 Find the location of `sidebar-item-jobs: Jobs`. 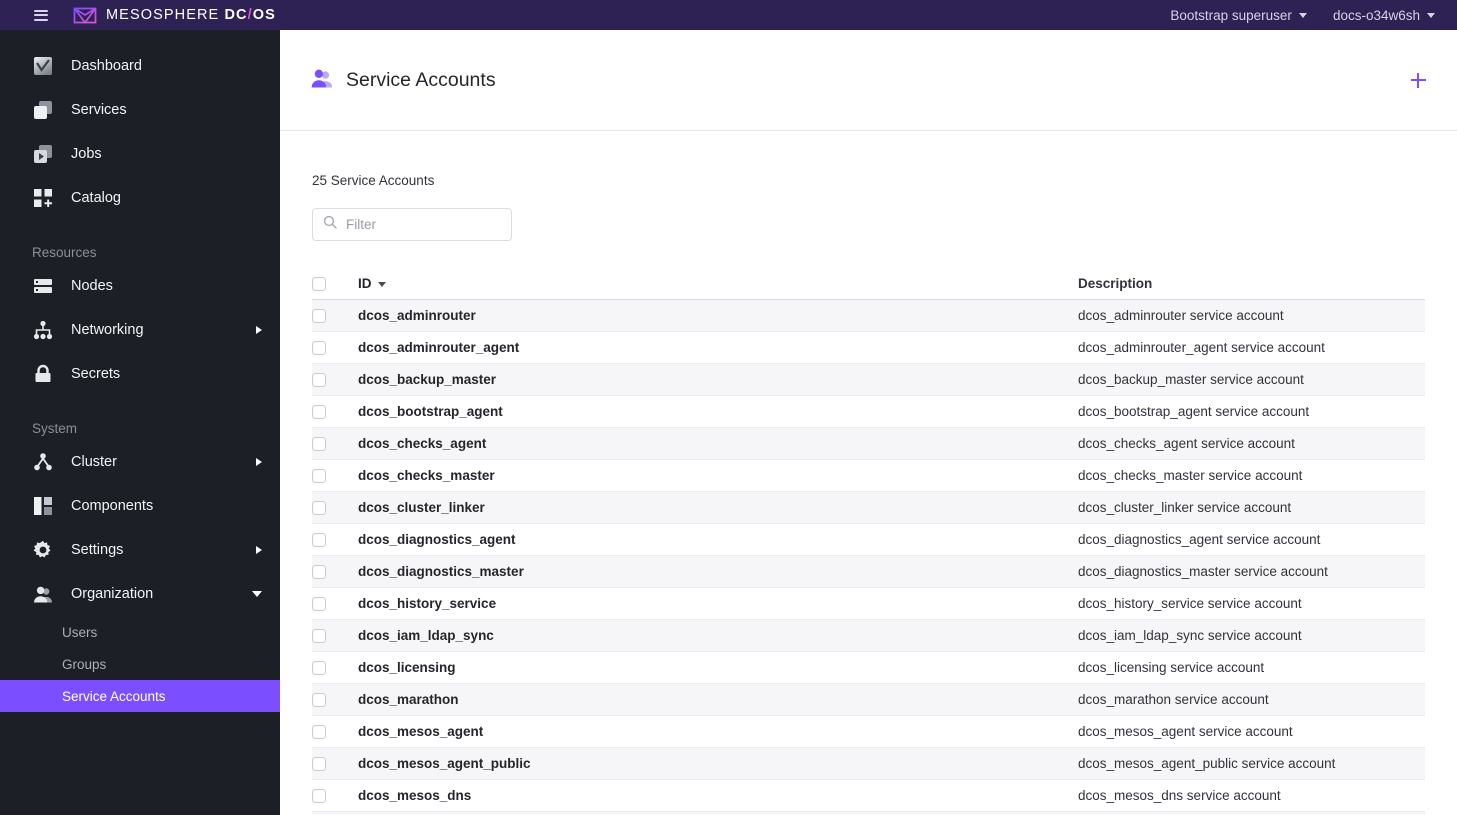

sidebar-item-jobs: Jobs is located at coordinates (140, 154).